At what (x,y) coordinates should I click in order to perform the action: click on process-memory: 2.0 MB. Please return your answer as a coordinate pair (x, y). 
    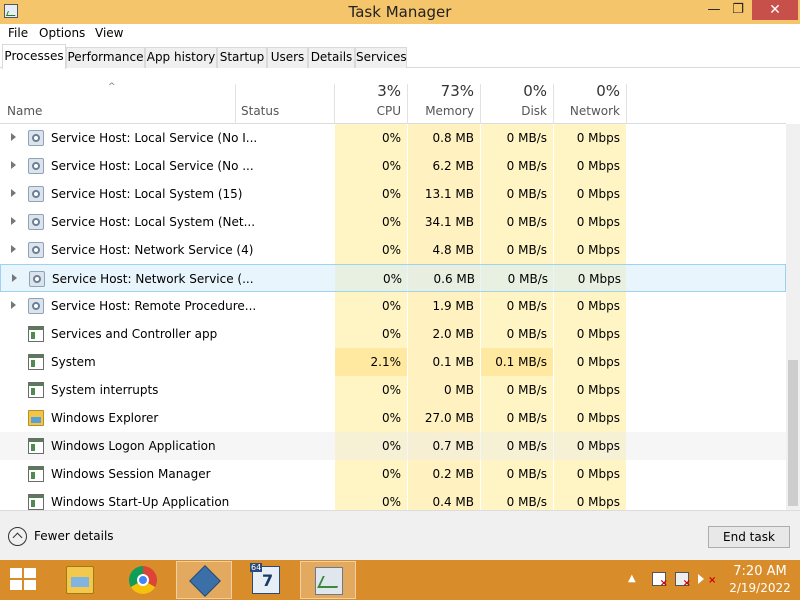
    Looking at the image, I should click on (453, 334).